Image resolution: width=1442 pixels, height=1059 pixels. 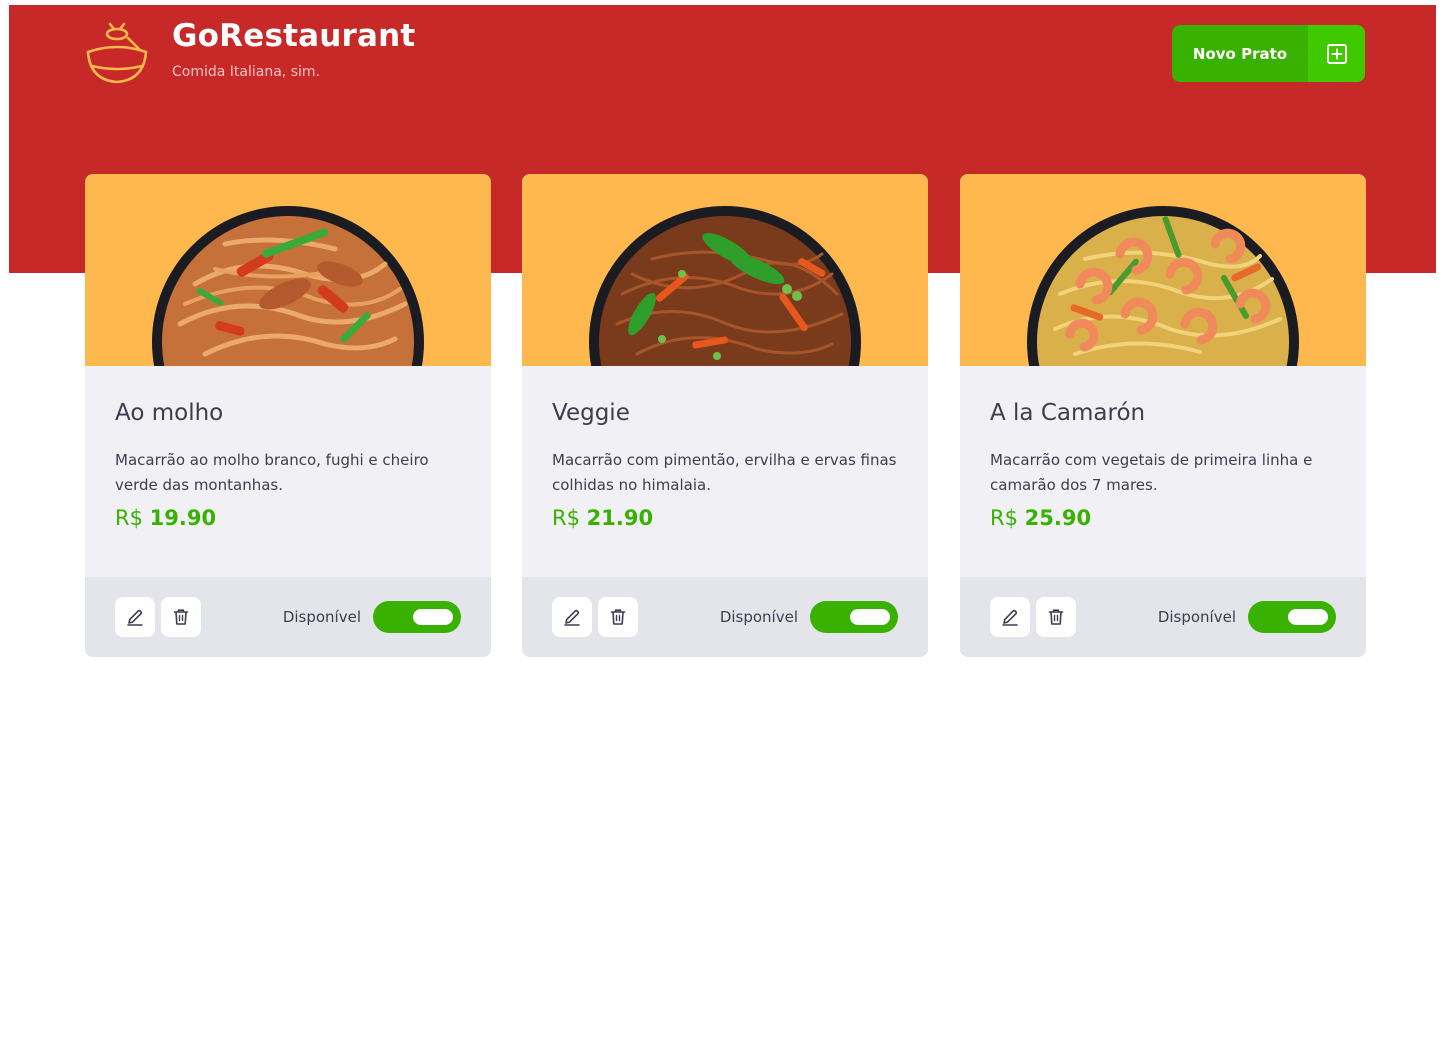 I want to click on dish-name: Ao molho, so click(x=169, y=413).